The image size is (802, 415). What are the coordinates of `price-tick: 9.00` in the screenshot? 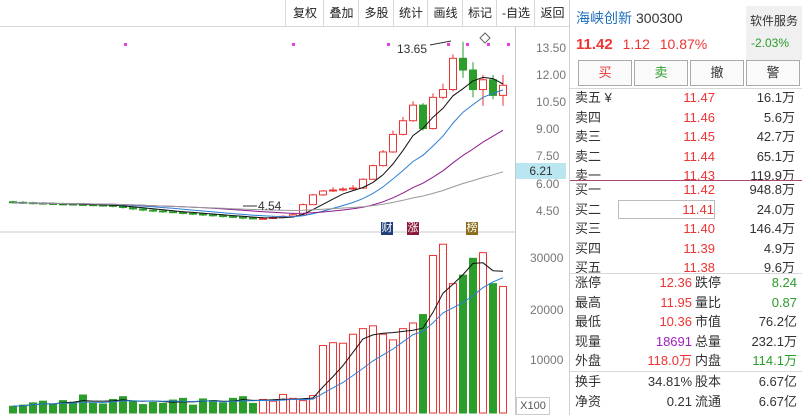 It's located at (548, 129).